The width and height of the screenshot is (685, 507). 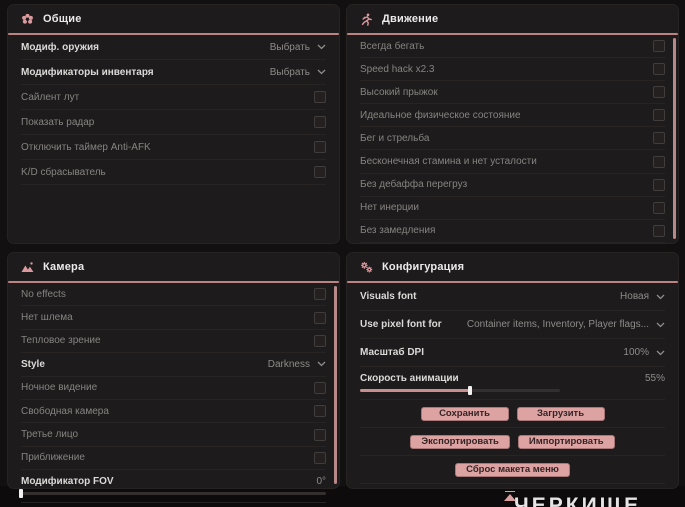 I want to click on checkbox-row: Нет инерции, so click(x=512, y=208).